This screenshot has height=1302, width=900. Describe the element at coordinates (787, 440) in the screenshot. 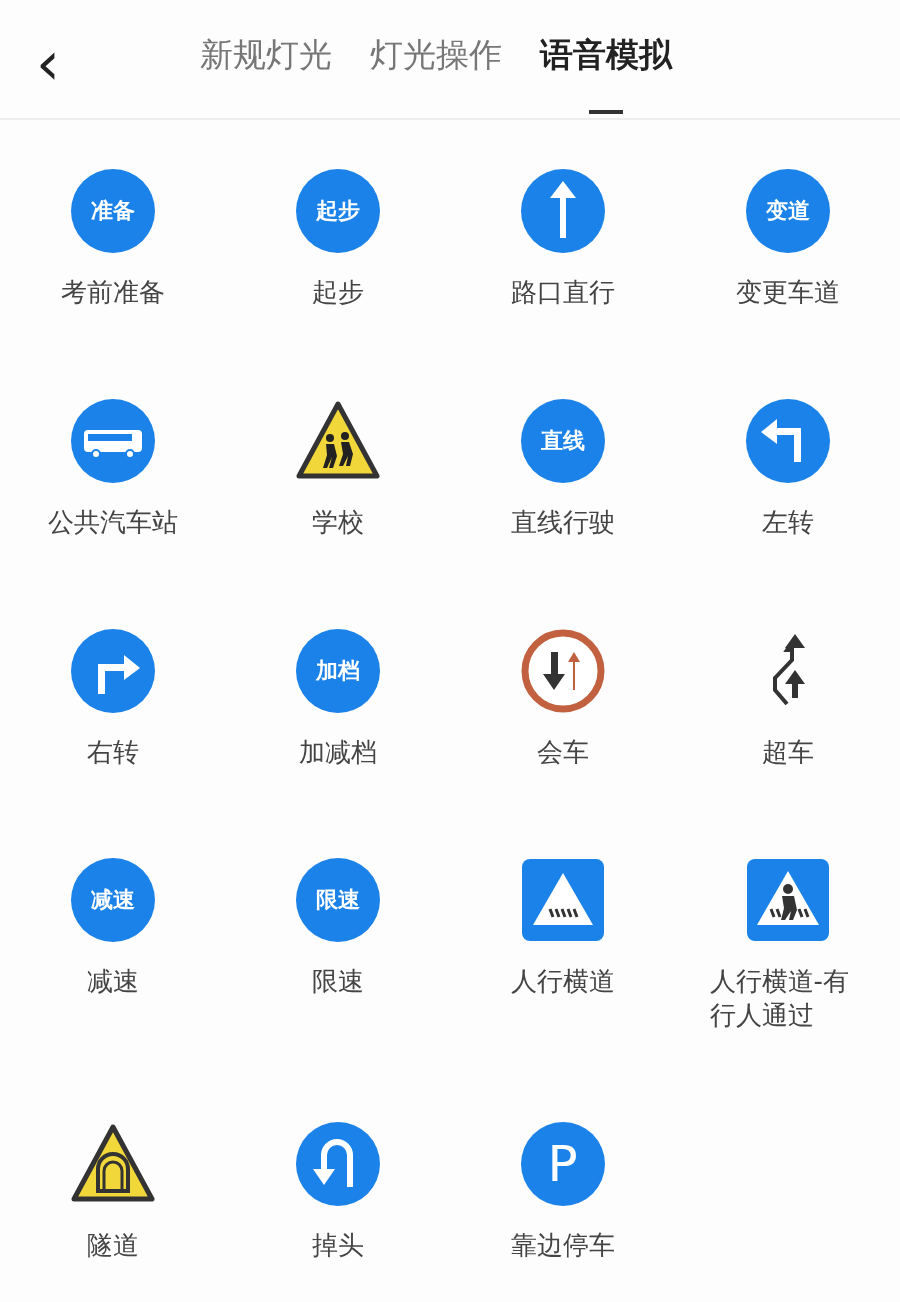

I see `left-turn-sign-icon` at that location.